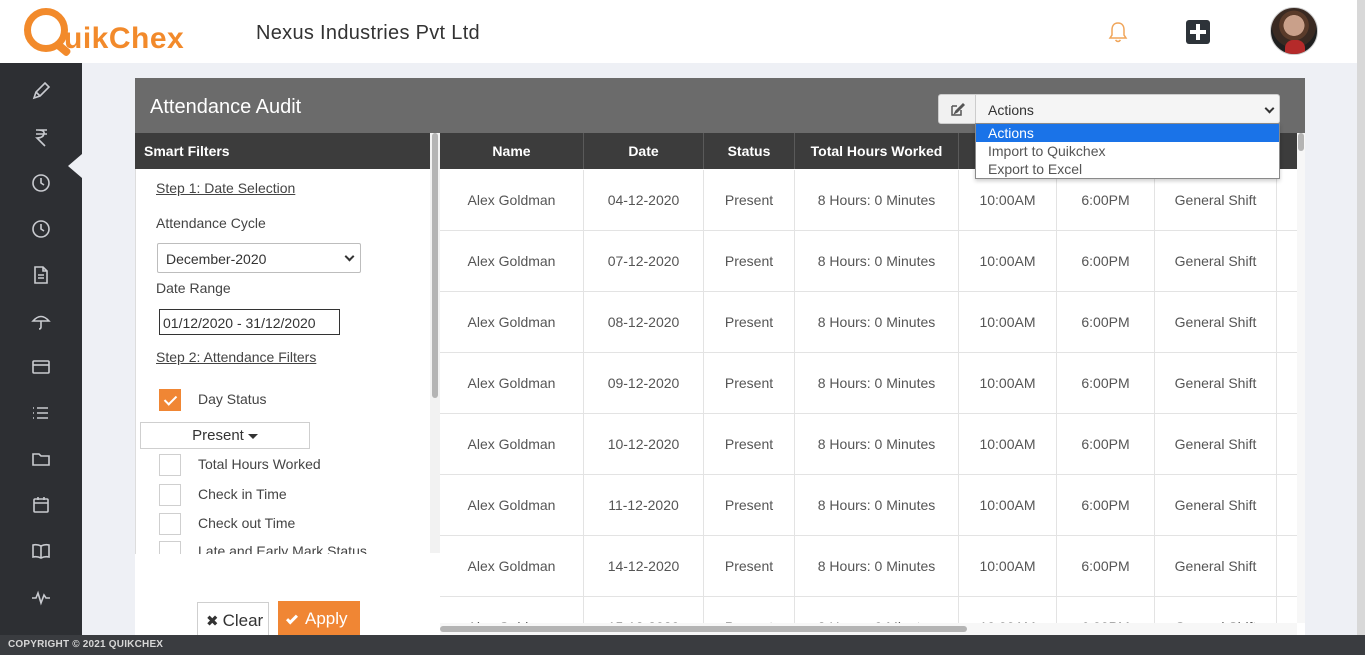 The image size is (1365, 655). I want to click on edit-button, so click(957, 109).